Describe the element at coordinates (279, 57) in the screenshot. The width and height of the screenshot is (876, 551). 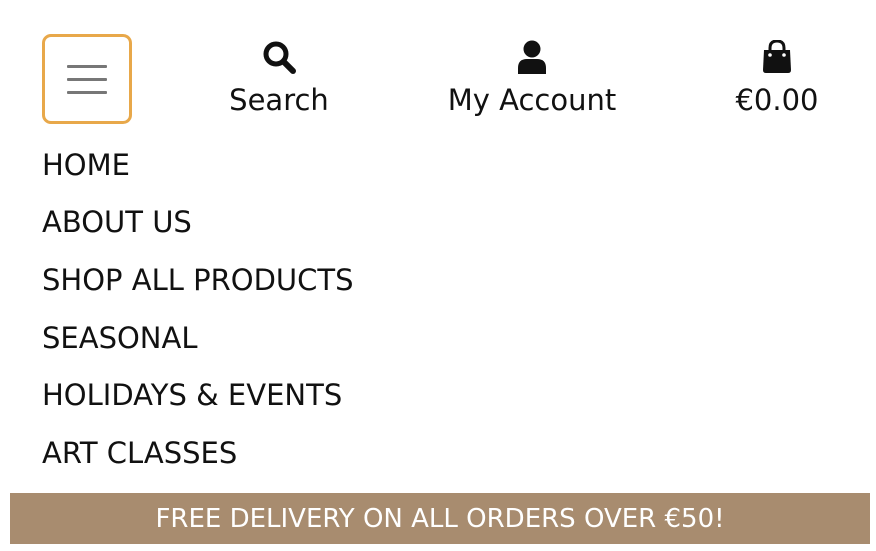
I see `search-icon` at that location.